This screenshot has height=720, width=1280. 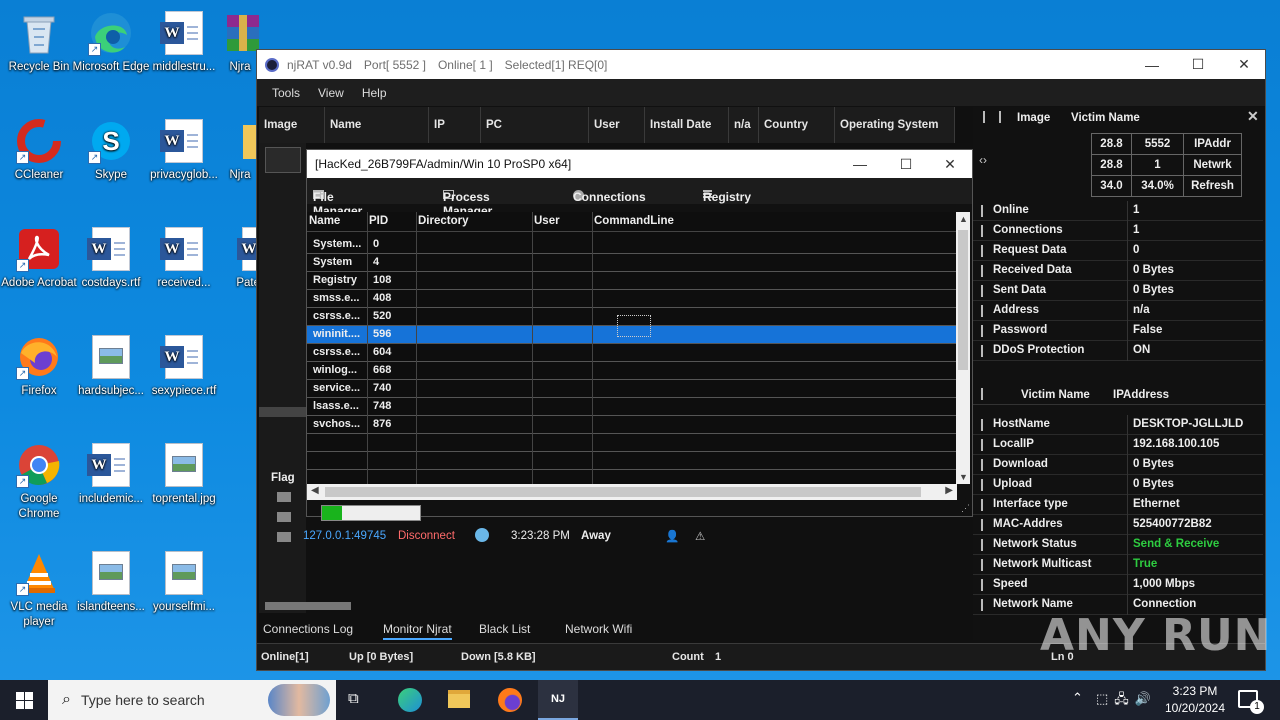 I want to click on tray-chevron-icon: ⌃, so click(x=1077, y=698).